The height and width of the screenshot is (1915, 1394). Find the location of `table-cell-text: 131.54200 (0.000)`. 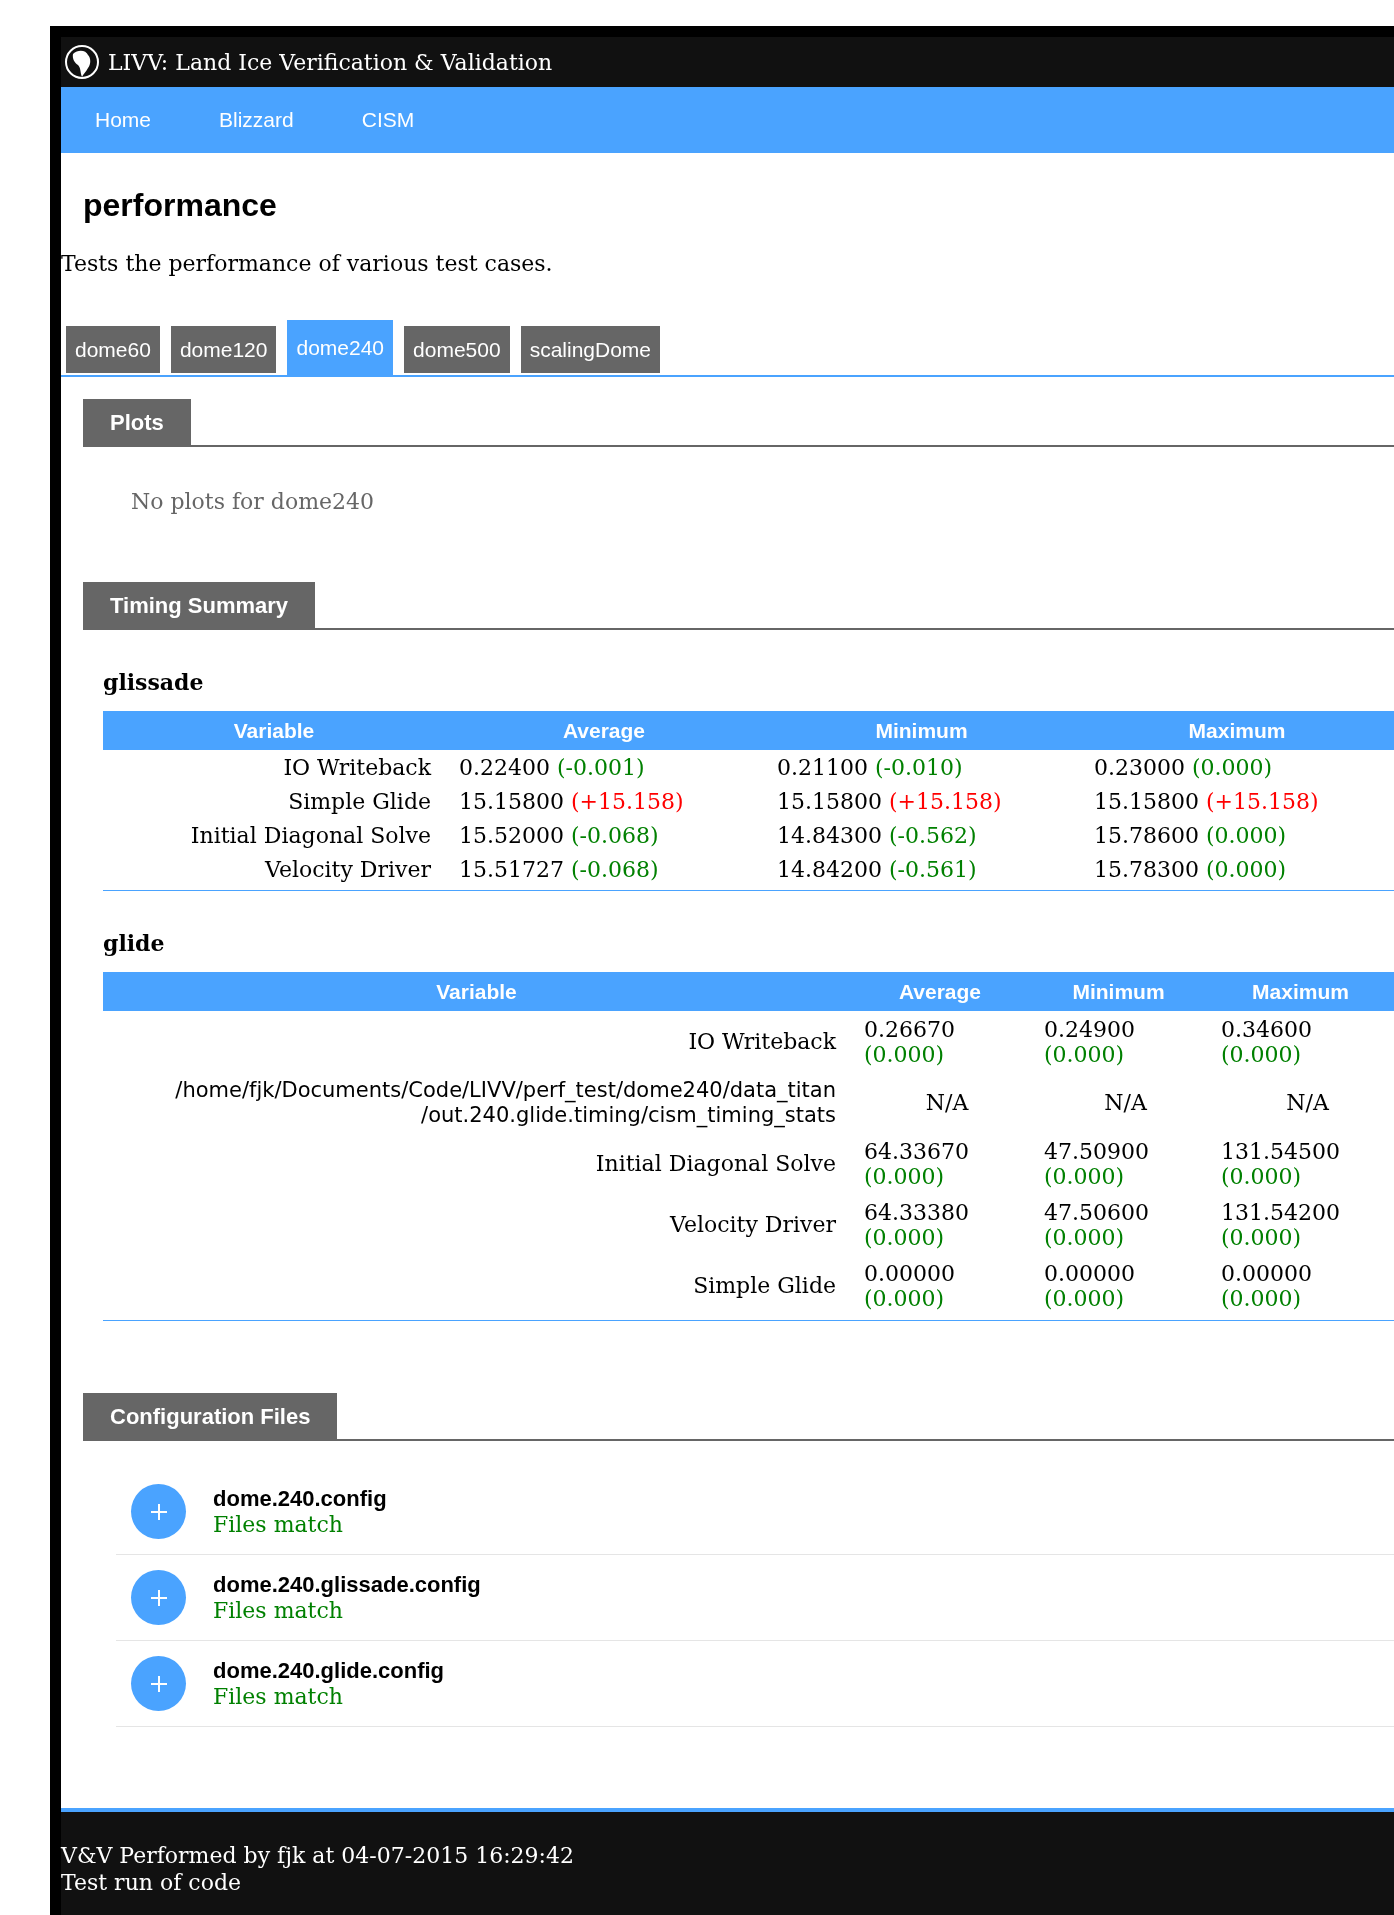

table-cell-text: 131.54200 (0.000) is located at coordinates (1281, 1224).